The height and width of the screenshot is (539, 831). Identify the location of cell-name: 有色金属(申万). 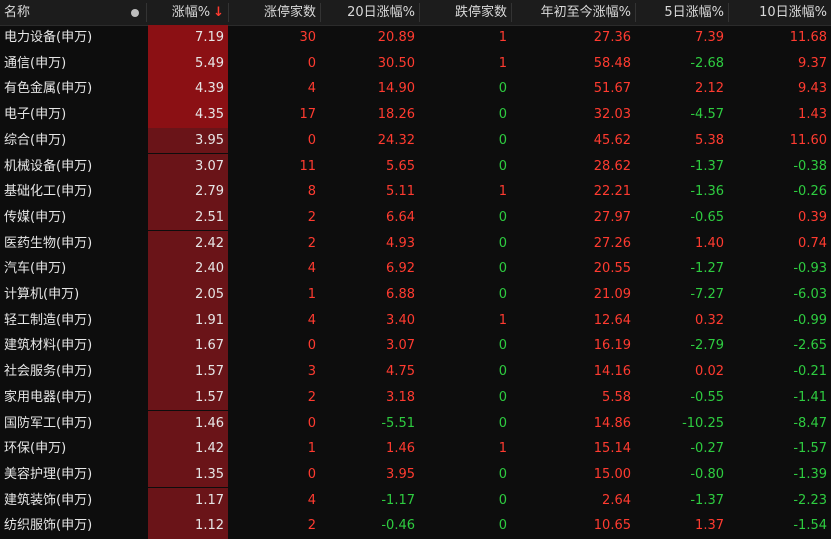
(48, 89).